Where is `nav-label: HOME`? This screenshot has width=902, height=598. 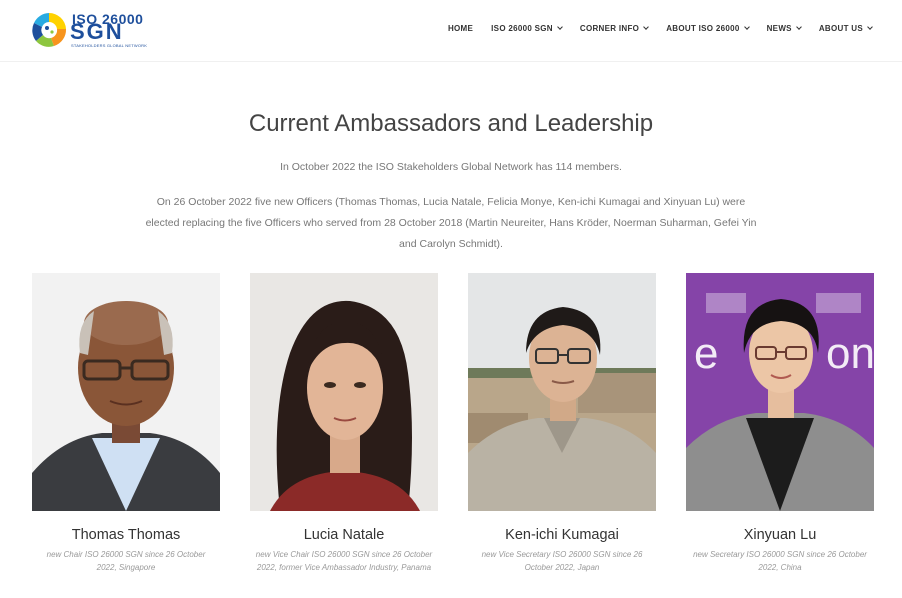
nav-label: HOME is located at coordinates (460, 28).